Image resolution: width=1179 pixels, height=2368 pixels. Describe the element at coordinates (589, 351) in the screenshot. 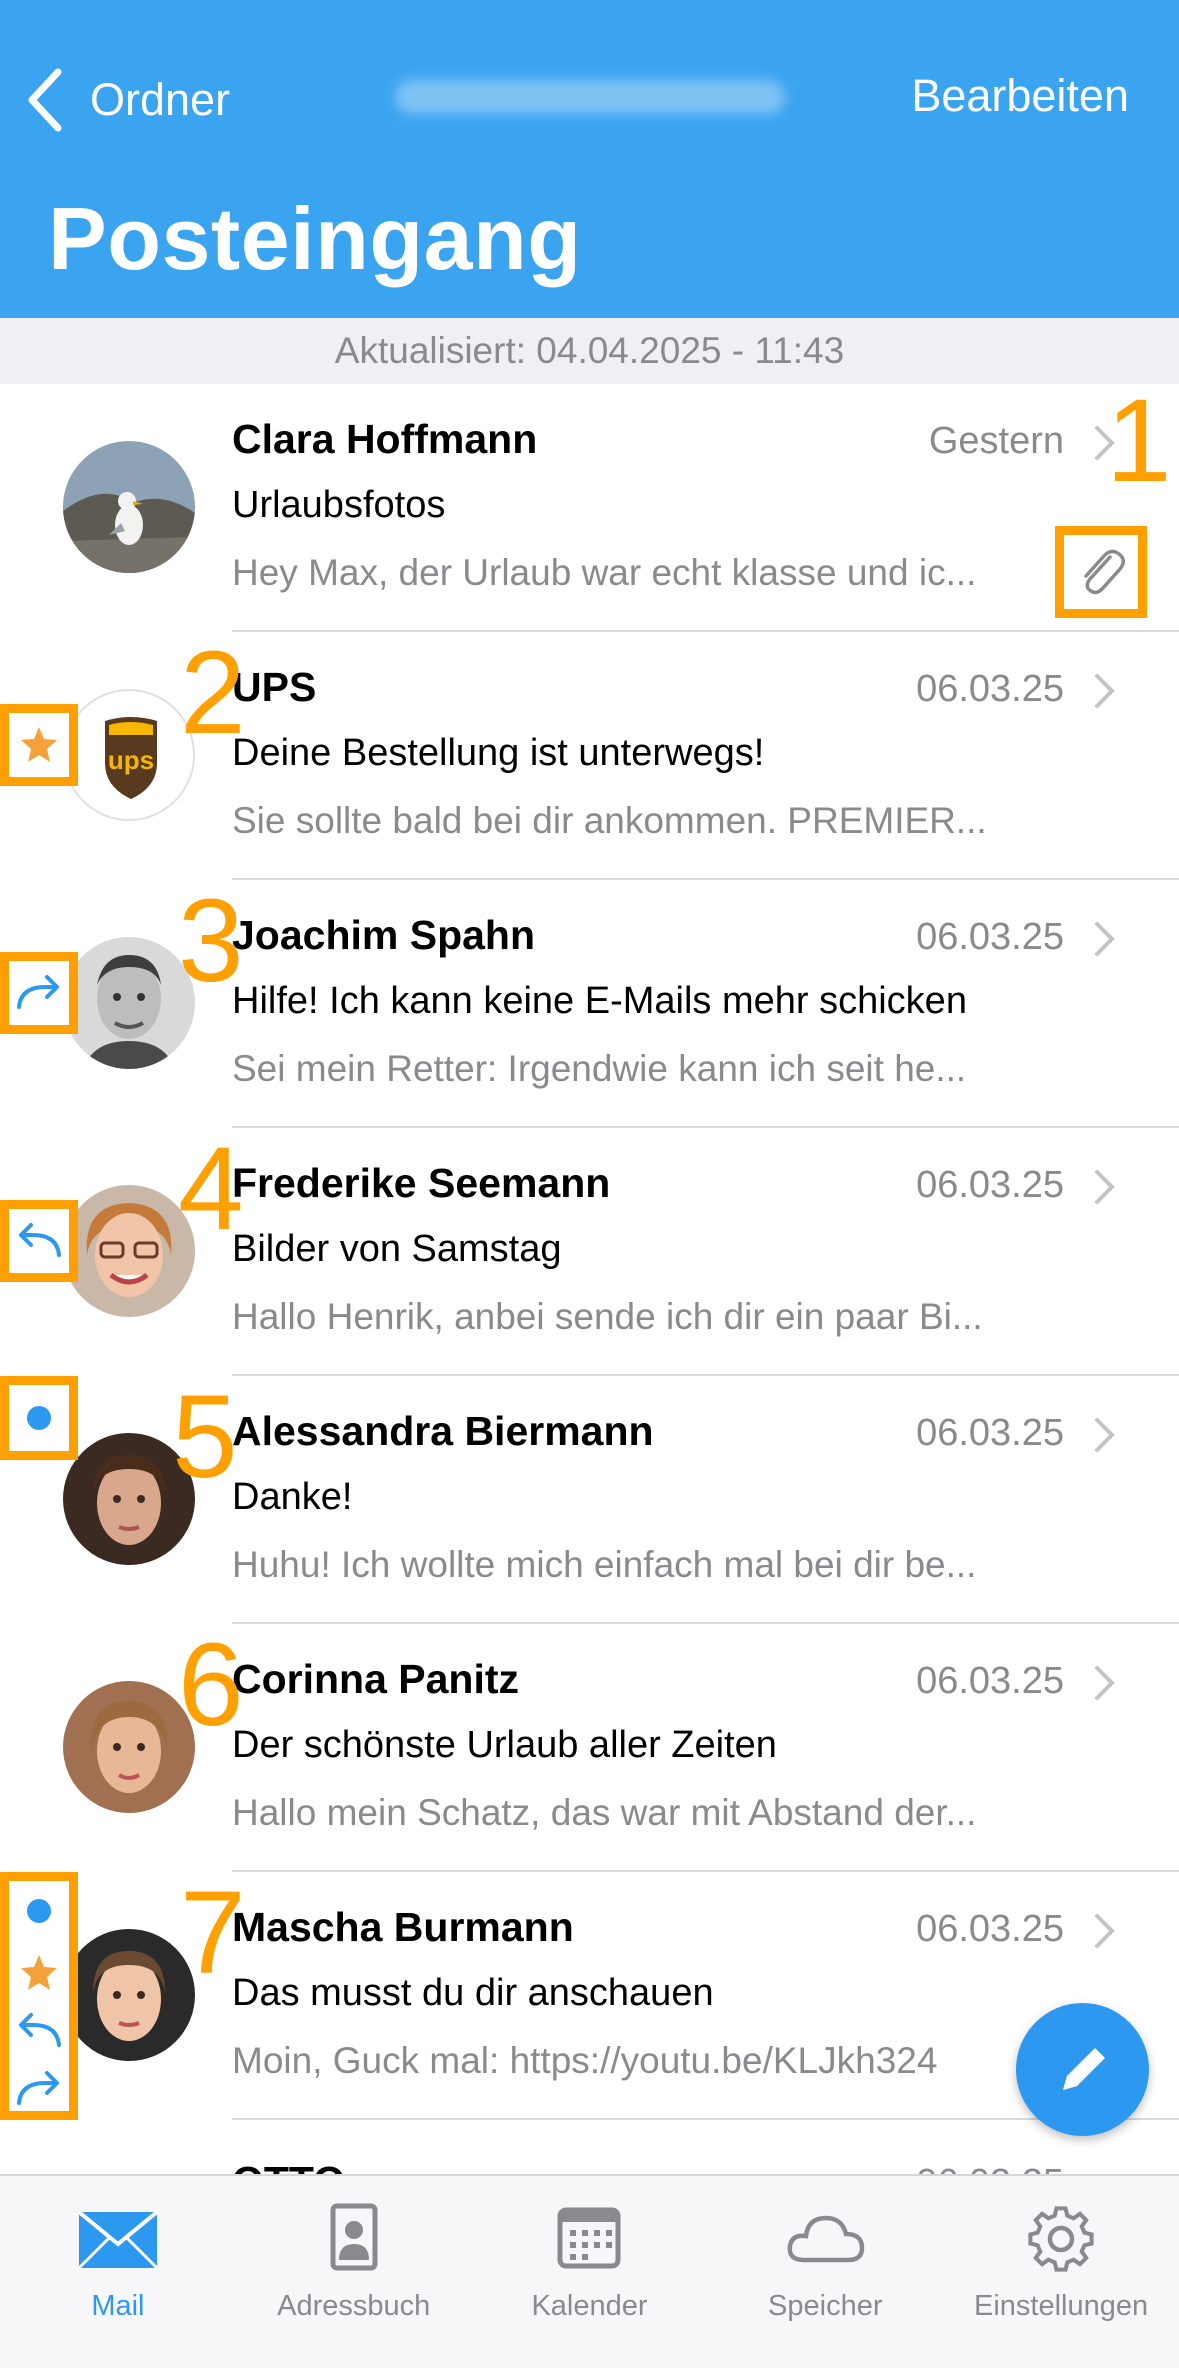

I see `last-updated-label: Aktualisiert: 04.04.2025 - 11:43` at that location.